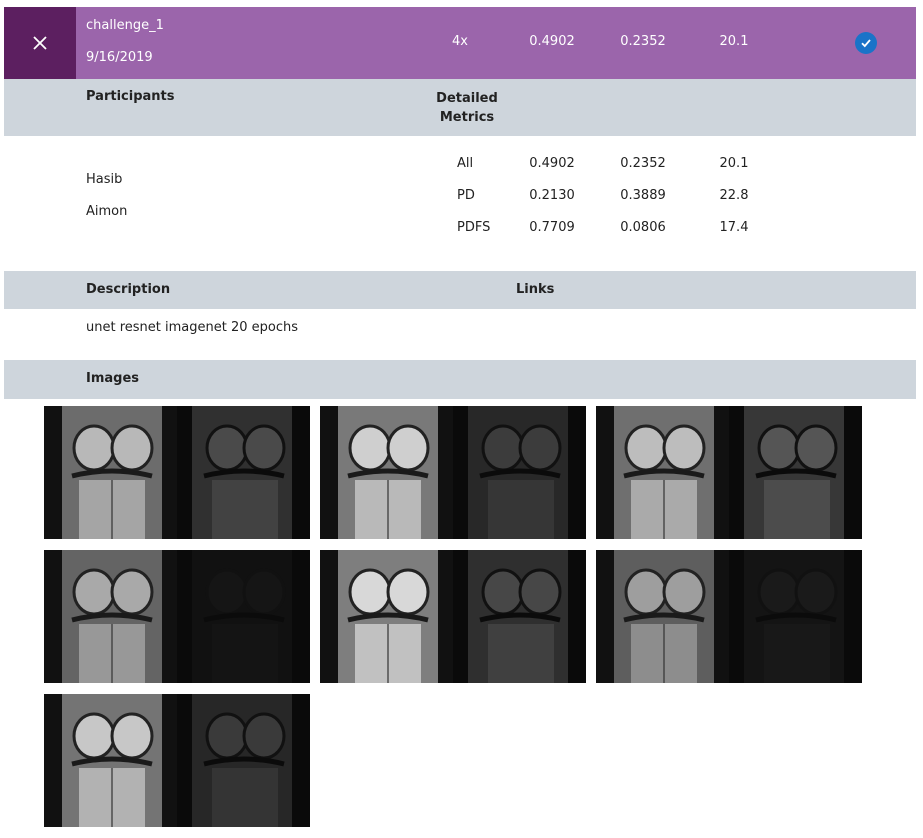 The height and width of the screenshot is (838, 923). What do you see at coordinates (465, 163) in the screenshot?
I see `metric-label: All` at bounding box center [465, 163].